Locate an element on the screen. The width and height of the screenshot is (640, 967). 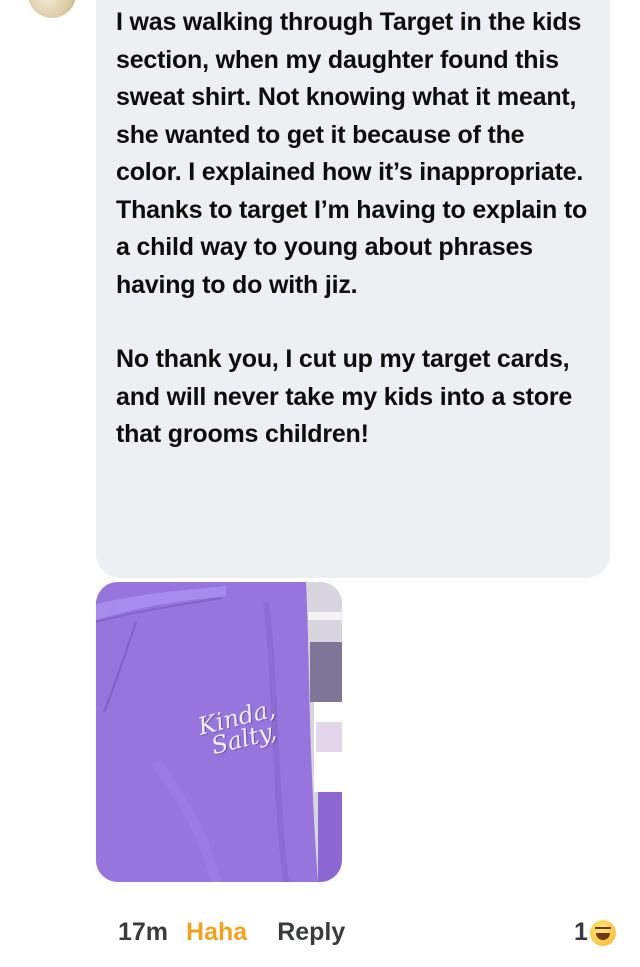
reaction-summary: 1 is located at coordinates (595, 932).